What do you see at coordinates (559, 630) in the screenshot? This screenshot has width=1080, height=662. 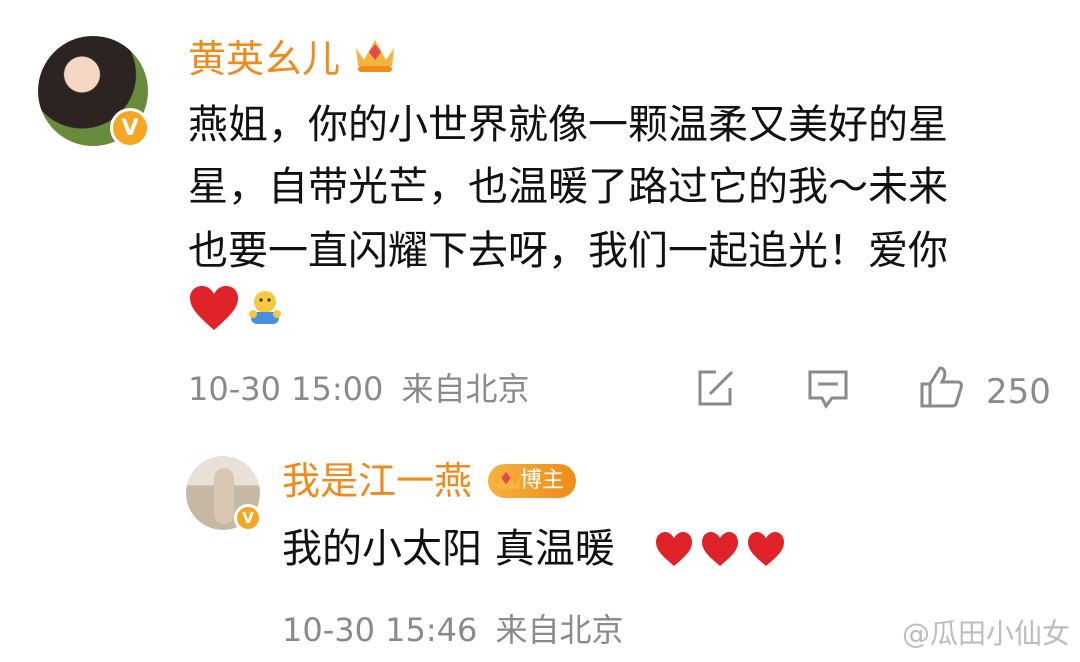 I see `reply-location: 来自北京` at bounding box center [559, 630].